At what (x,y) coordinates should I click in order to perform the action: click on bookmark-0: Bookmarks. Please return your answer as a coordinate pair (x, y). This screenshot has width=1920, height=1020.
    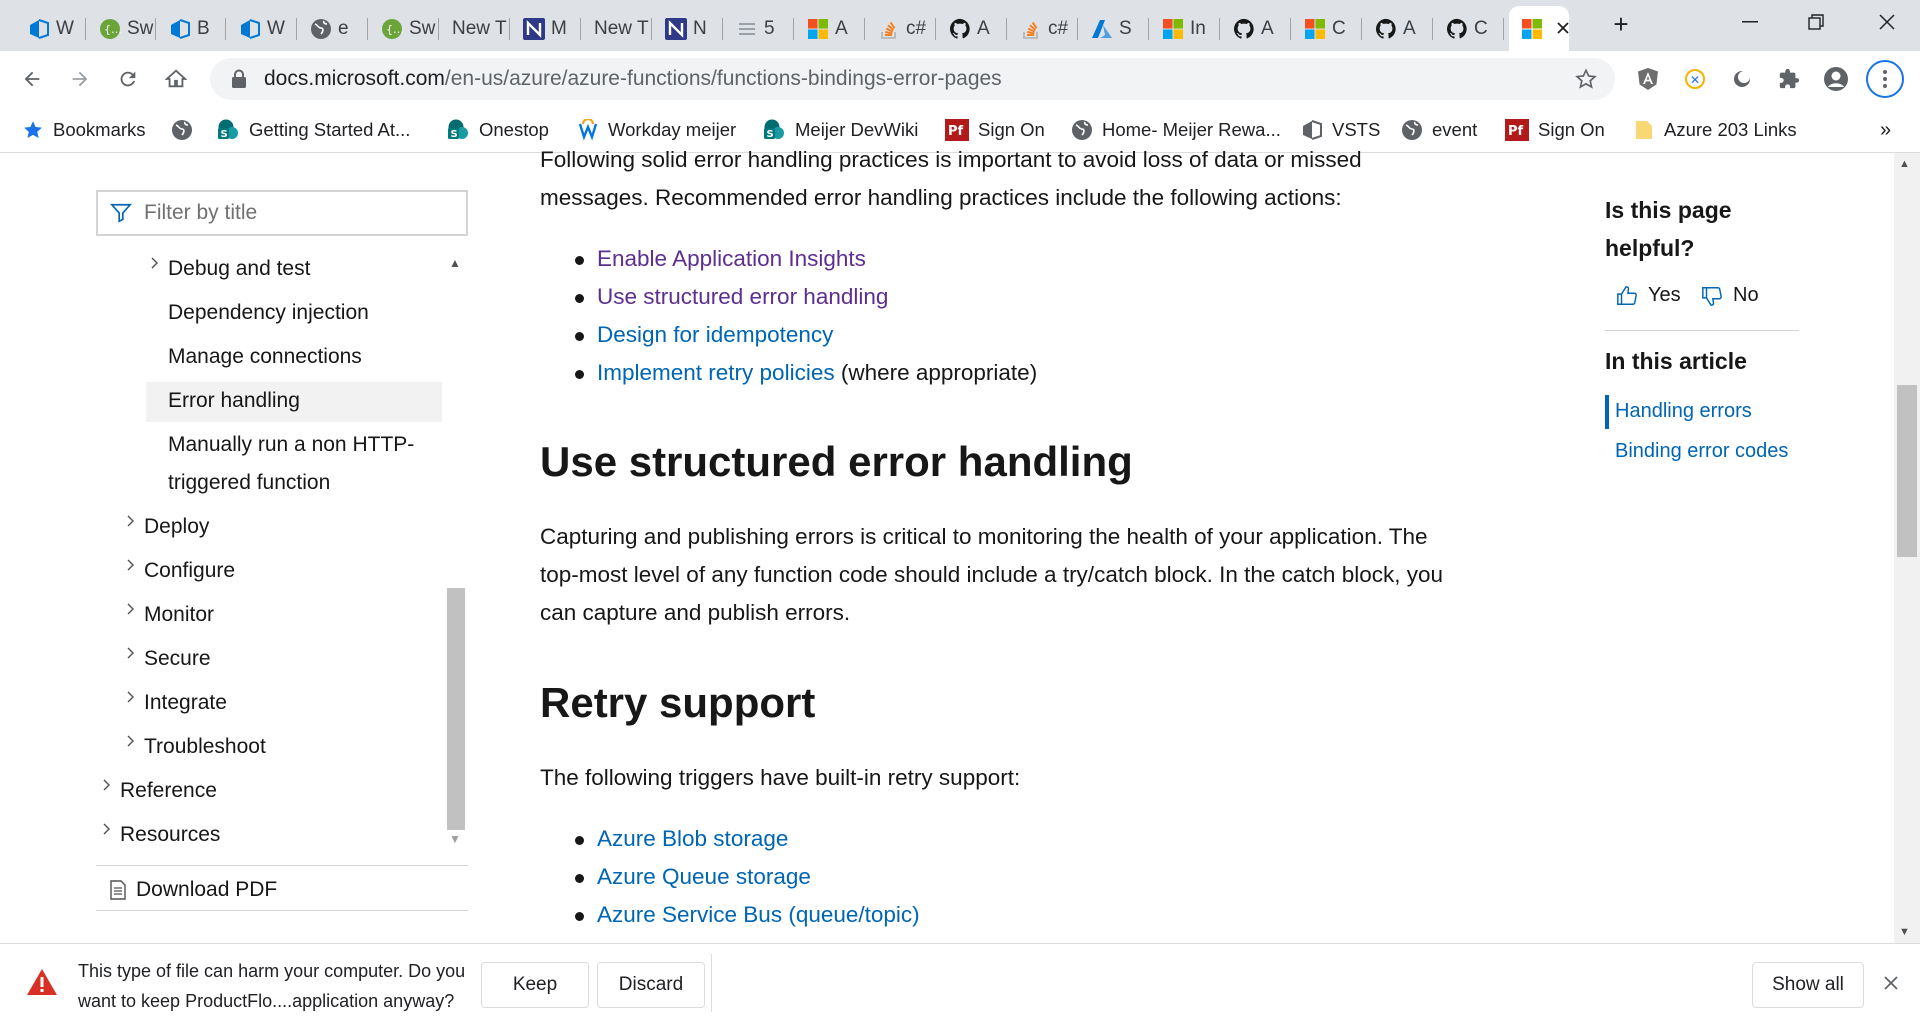
    Looking at the image, I should click on (84, 130).